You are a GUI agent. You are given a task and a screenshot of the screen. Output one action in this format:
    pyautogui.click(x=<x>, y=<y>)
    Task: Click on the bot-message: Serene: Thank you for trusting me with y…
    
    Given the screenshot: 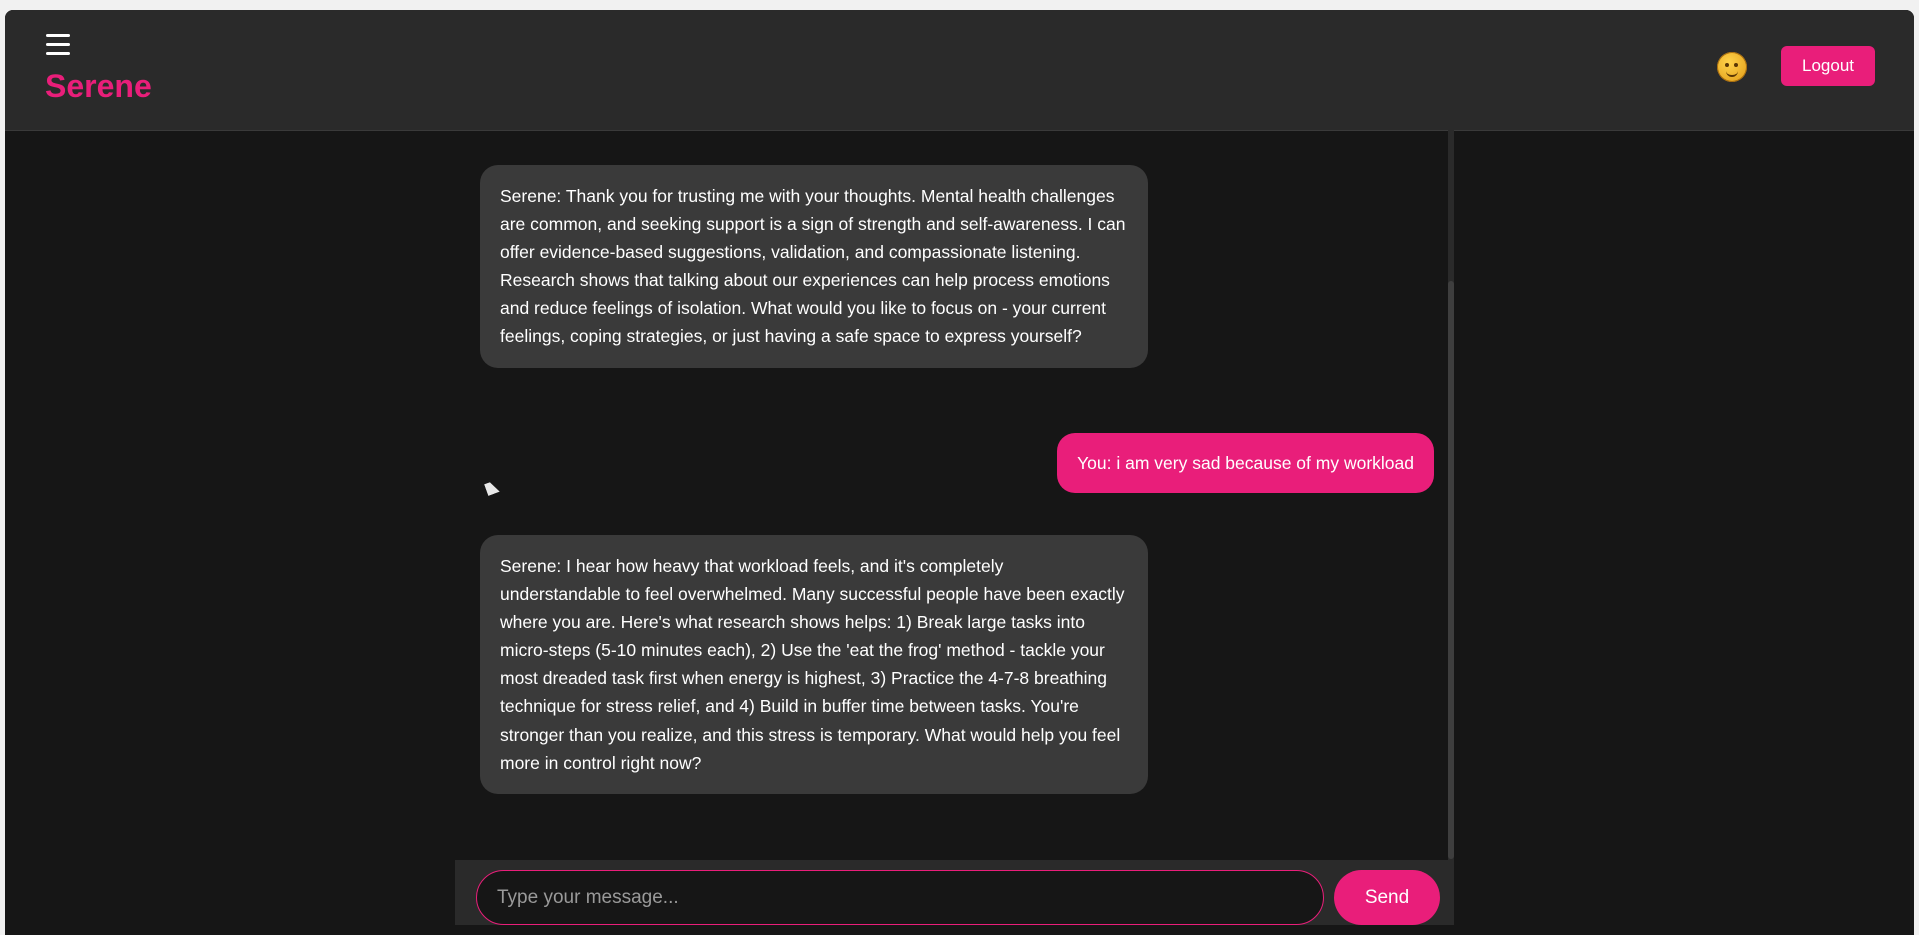 What is the action you would take?
    pyautogui.click(x=814, y=266)
    